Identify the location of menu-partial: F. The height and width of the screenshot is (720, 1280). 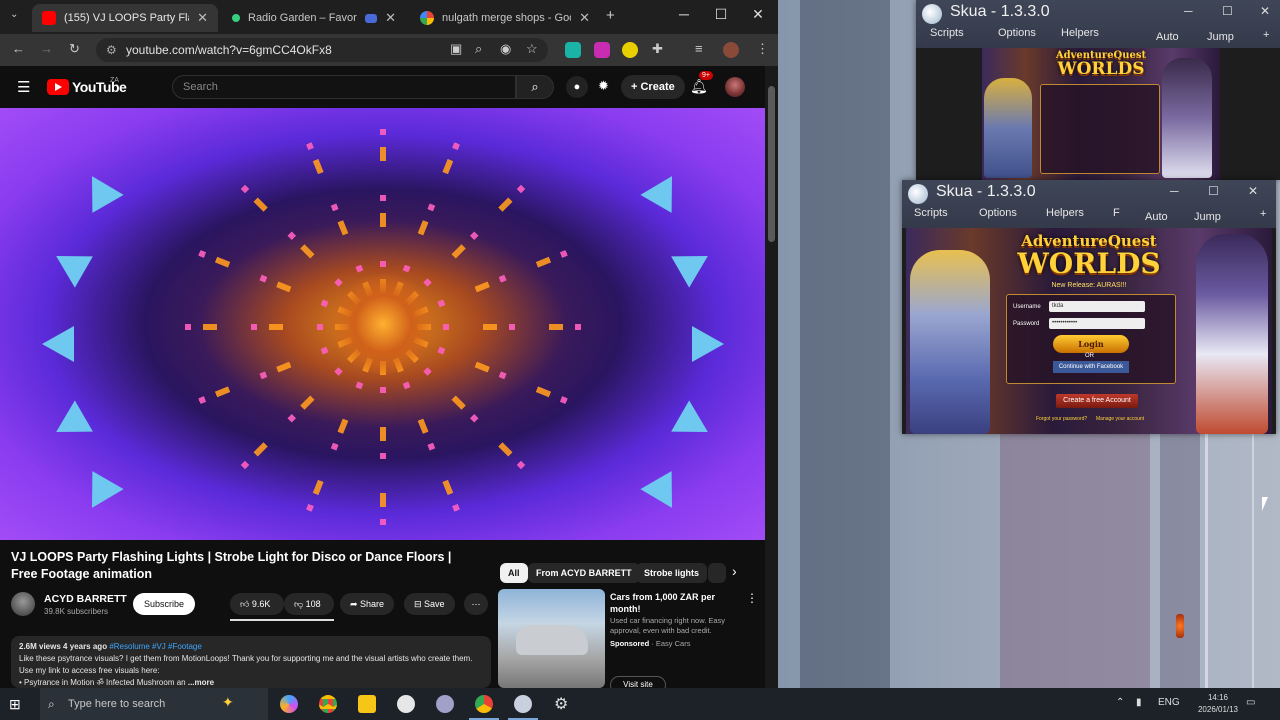
(1116, 213).